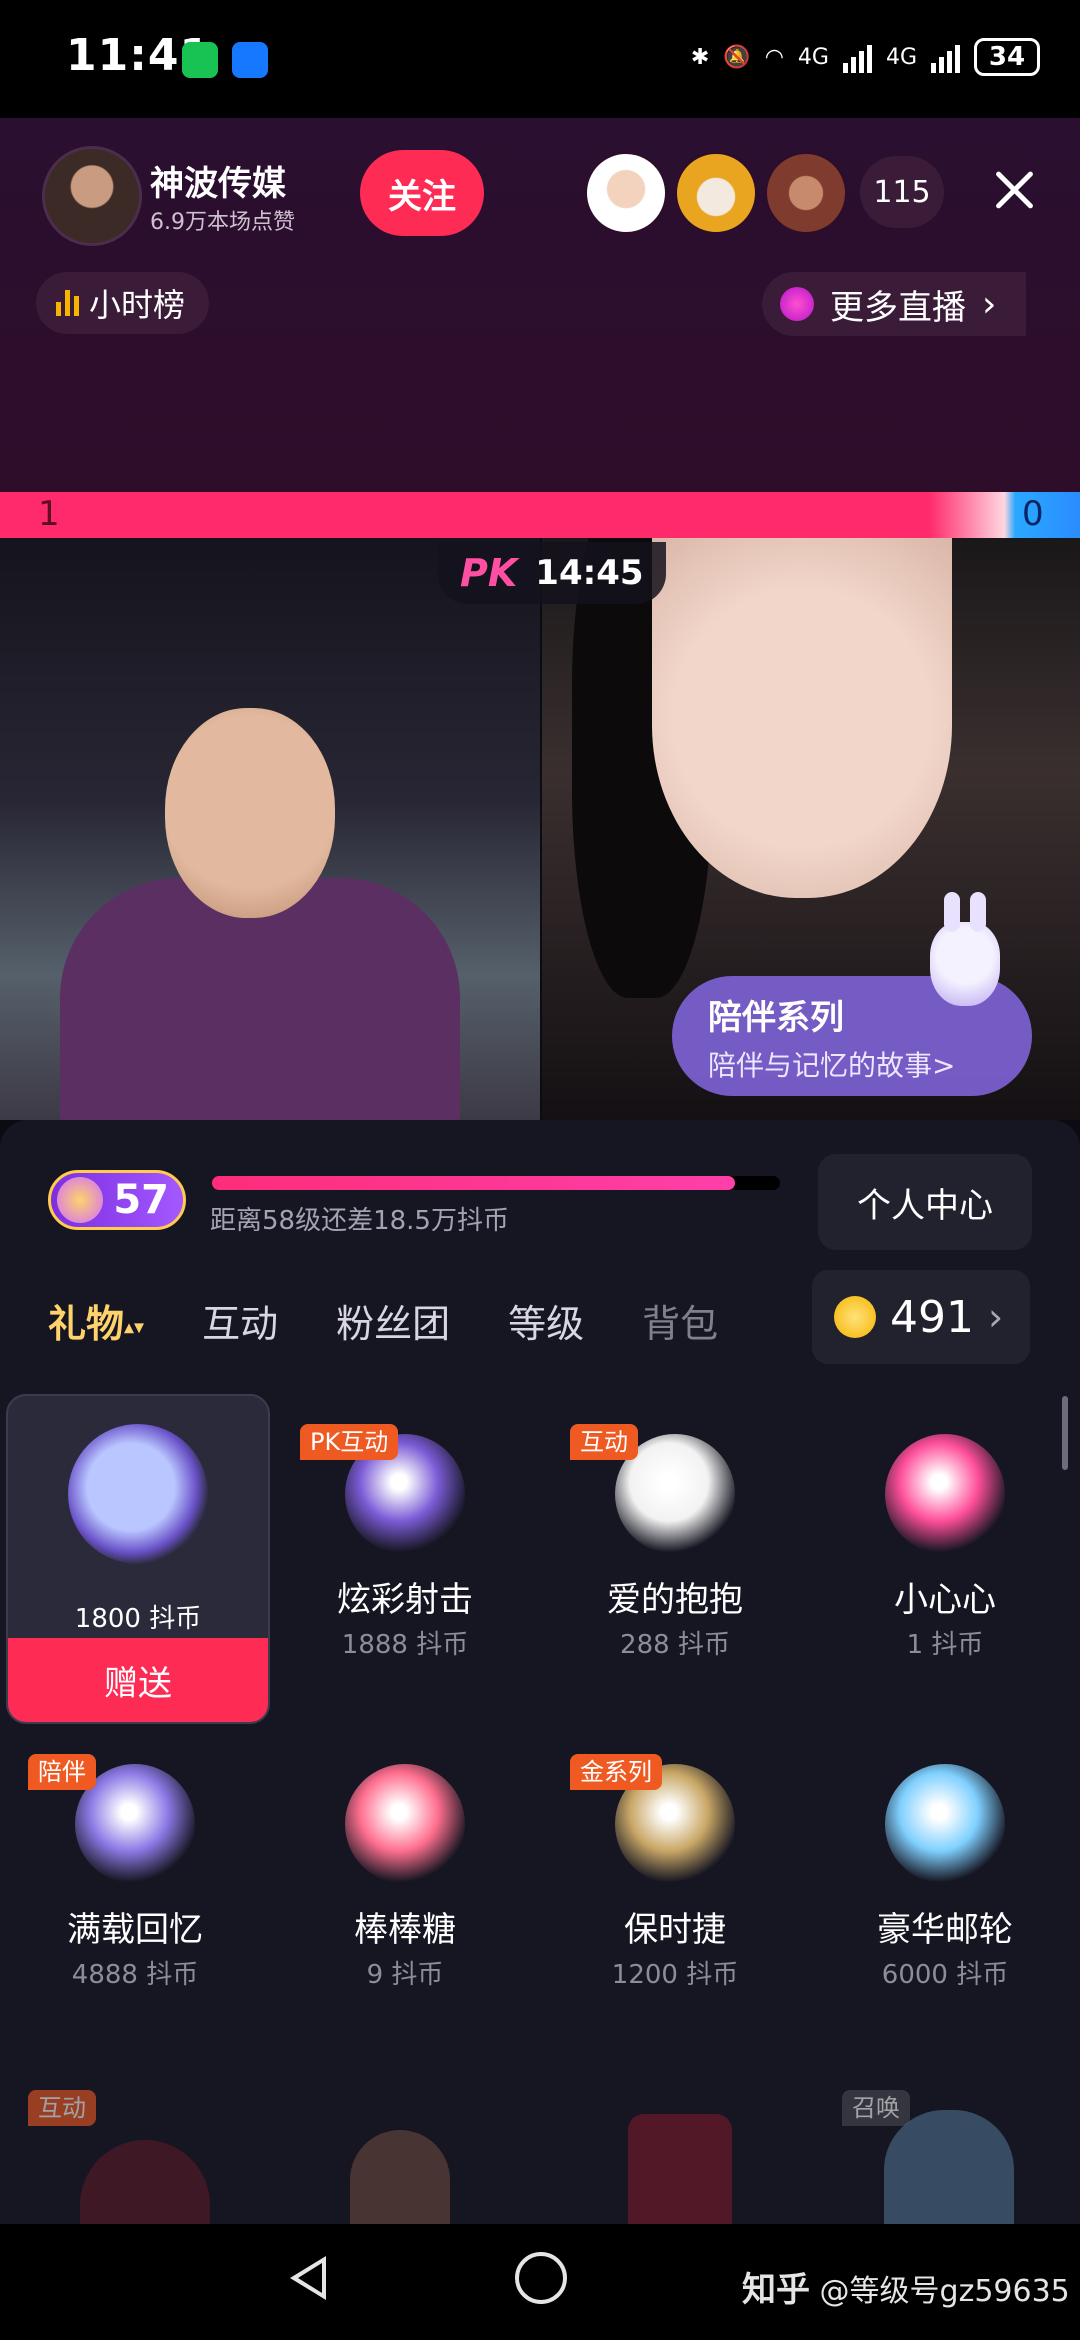 This screenshot has height=2340, width=1080. Describe the element at coordinates (675, 1600) in the screenshot. I see `gift-name: 爱的抱抱` at that location.